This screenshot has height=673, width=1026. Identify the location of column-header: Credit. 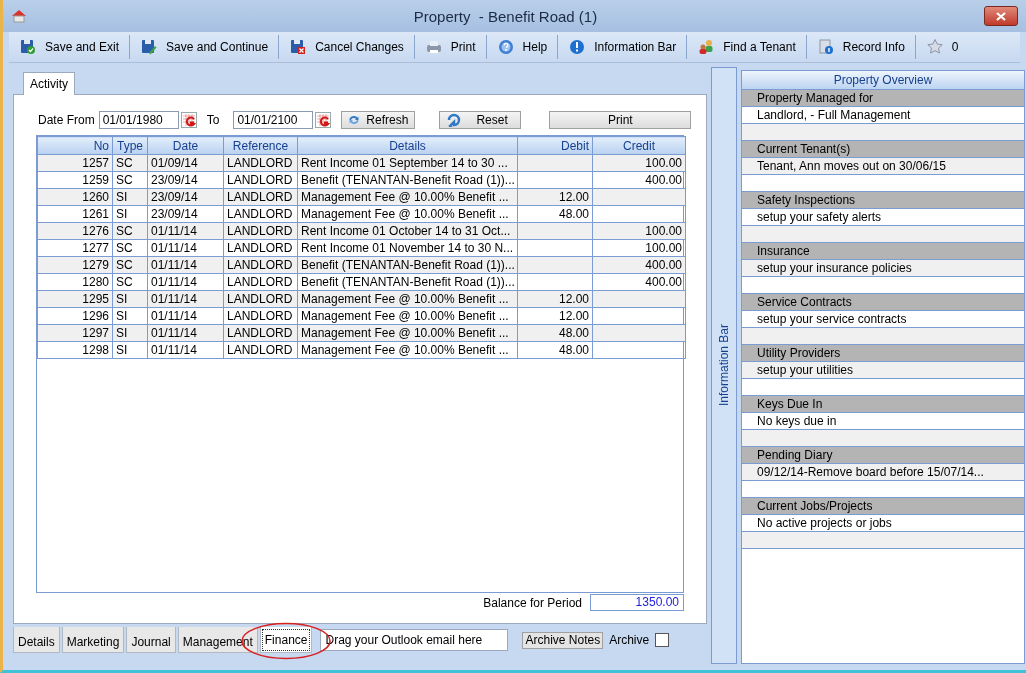
(639, 145).